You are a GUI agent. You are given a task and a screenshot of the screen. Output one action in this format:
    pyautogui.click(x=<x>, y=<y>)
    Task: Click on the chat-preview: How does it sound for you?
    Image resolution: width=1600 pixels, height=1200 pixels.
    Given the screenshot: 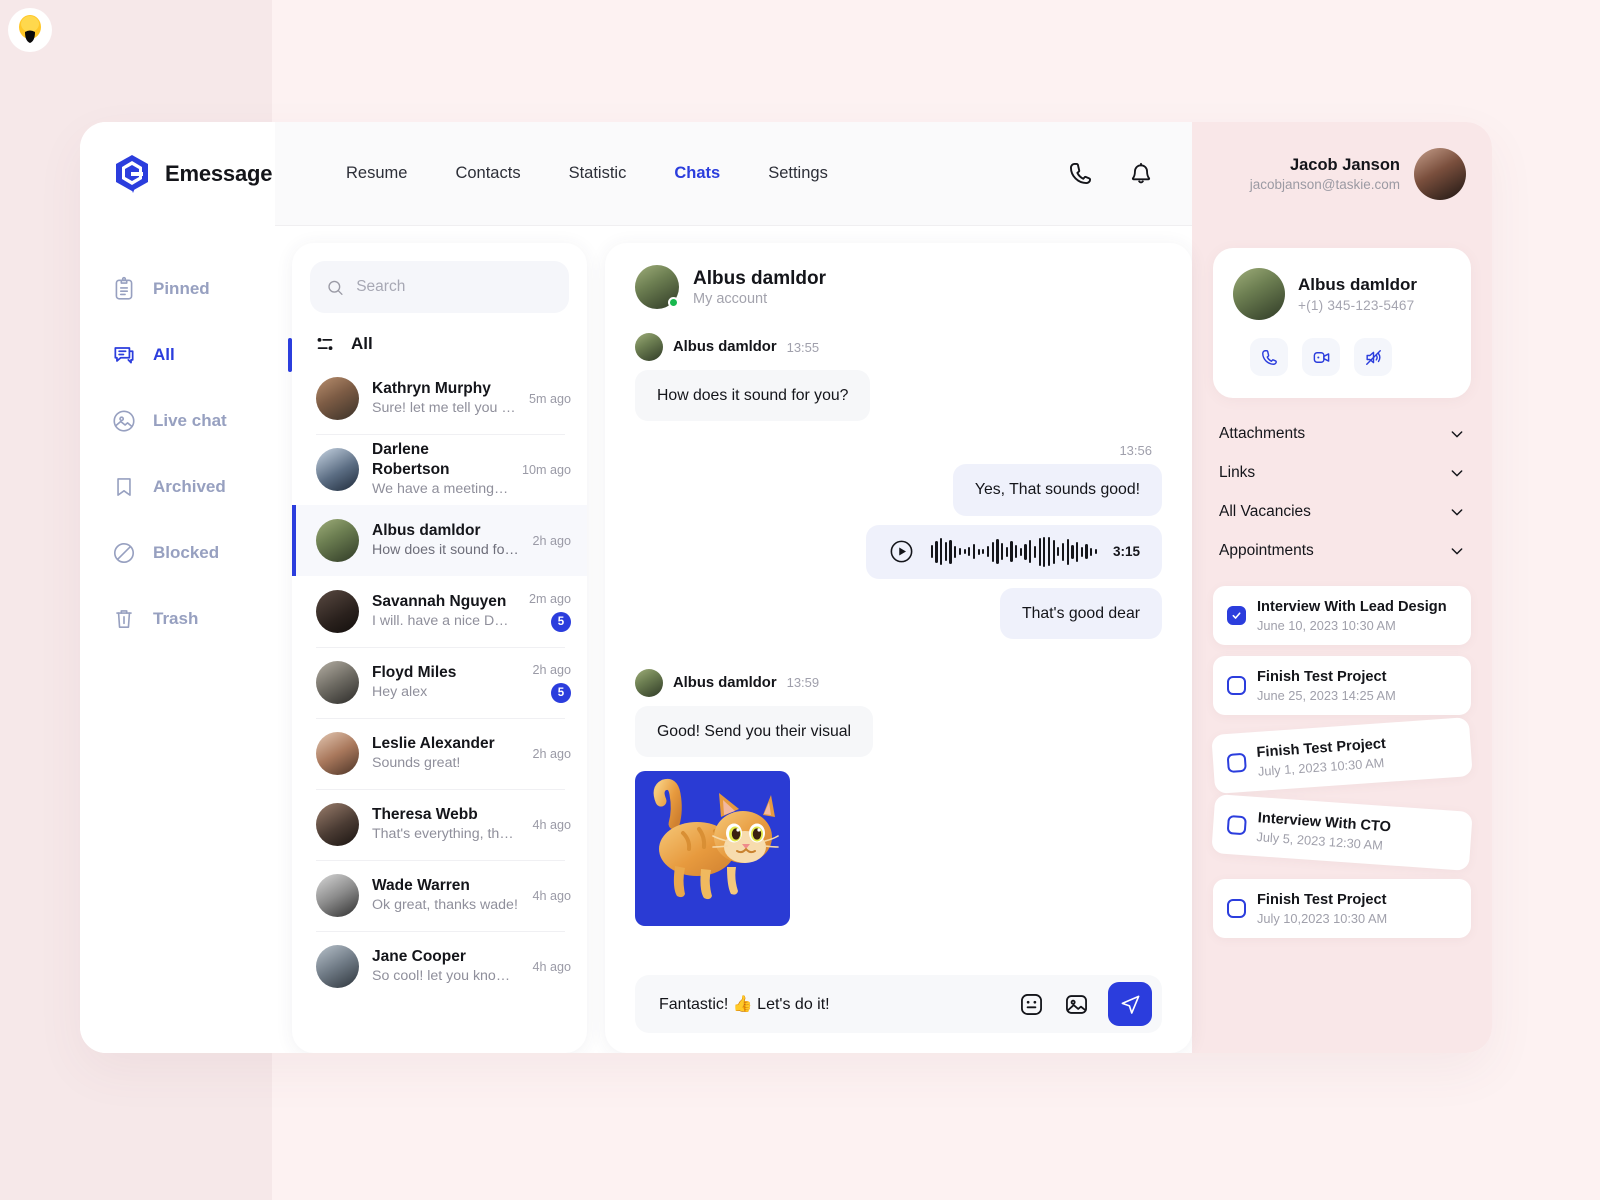 What is the action you would take?
    pyautogui.click(x=445, y=549)
    